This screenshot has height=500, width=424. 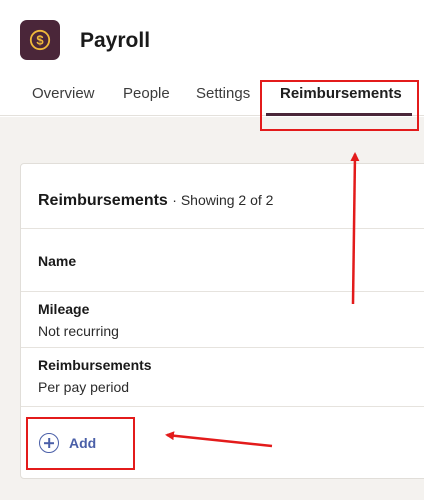 What do you see at coordinates (223, 200) in the screenshot?
I see `showing-count: · Showing 2 of 2` at bounding box center [223, 200].